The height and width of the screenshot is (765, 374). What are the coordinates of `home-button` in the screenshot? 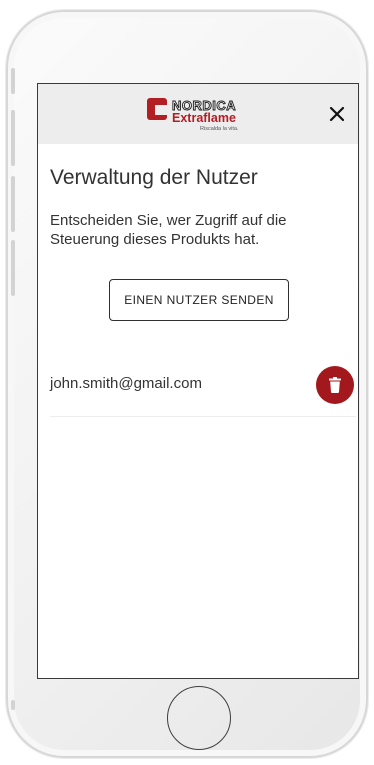 It's located at (199, 718).